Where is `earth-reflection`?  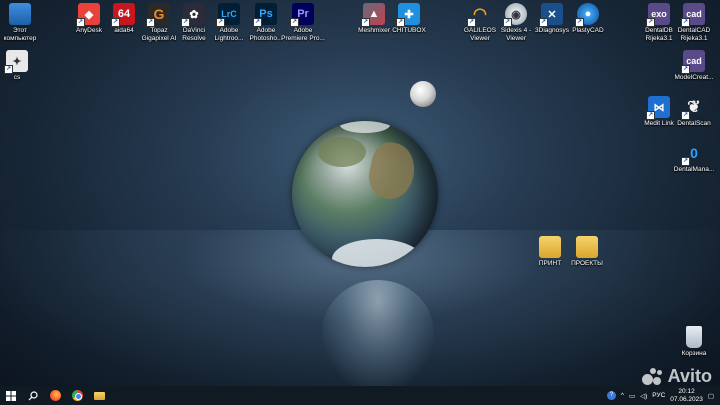
earth-reflection is located at coordinates (378, 333).